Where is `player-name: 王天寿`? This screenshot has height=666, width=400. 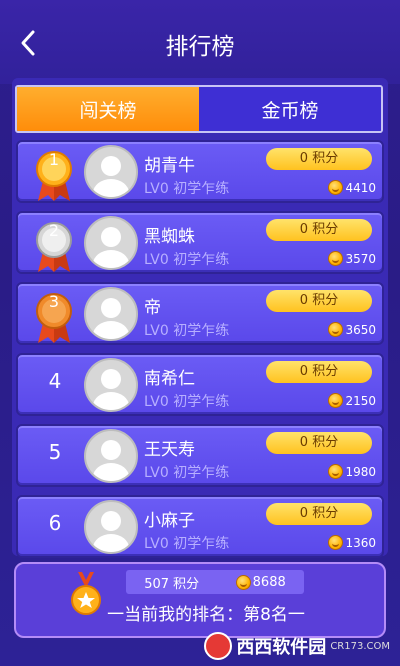
player-name: 王天寿 is located at coordinates (169, 450).